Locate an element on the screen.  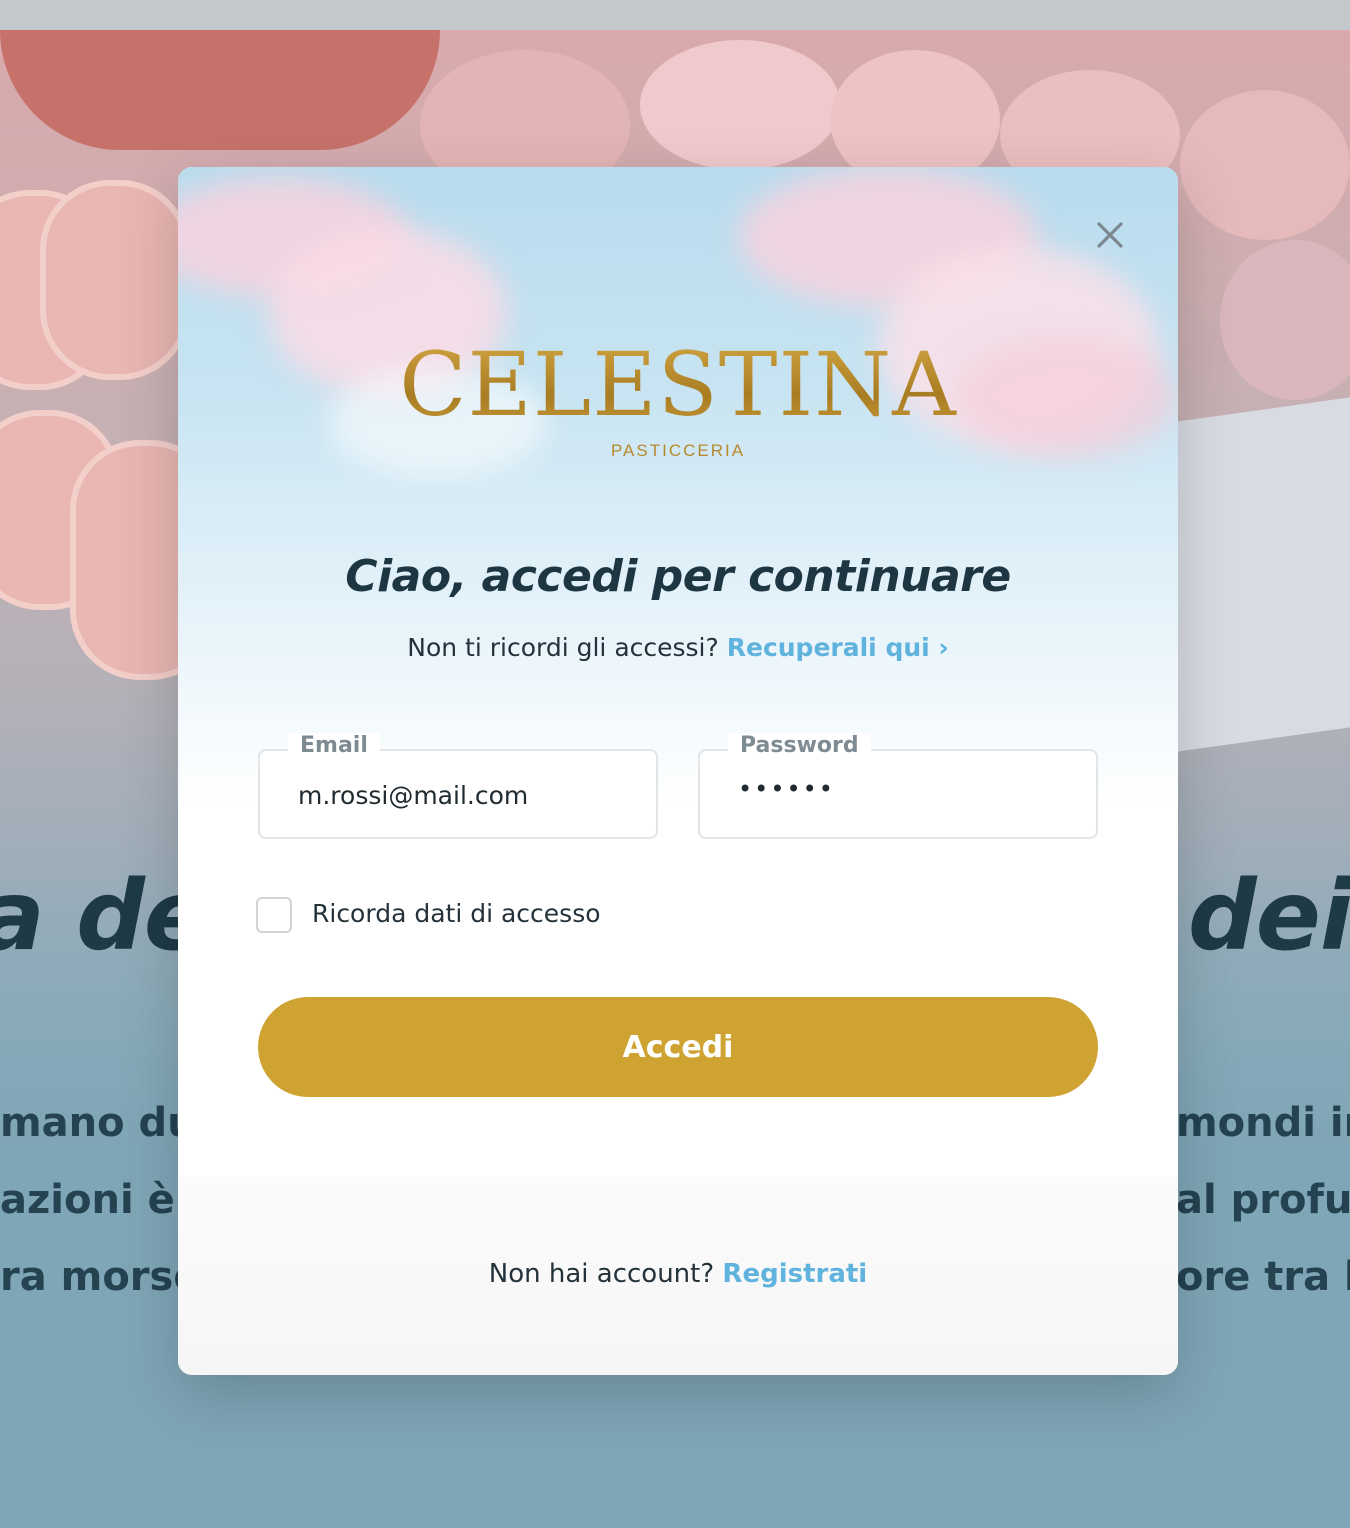
password-label: Password is located at coordinates (799, 745).